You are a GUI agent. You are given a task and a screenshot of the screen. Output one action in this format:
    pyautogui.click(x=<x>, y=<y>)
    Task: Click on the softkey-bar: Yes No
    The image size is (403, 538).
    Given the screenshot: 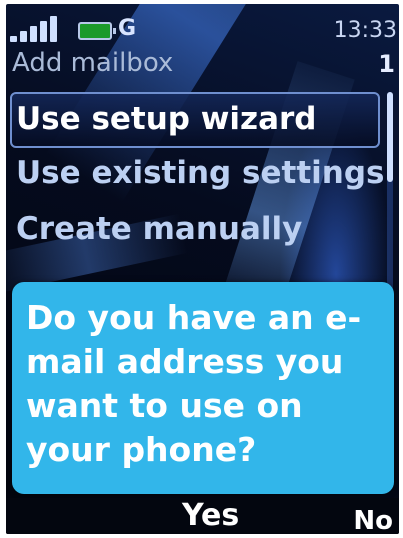 What is the action you would take?
    pyautogui.click(x=202, y=516)
    